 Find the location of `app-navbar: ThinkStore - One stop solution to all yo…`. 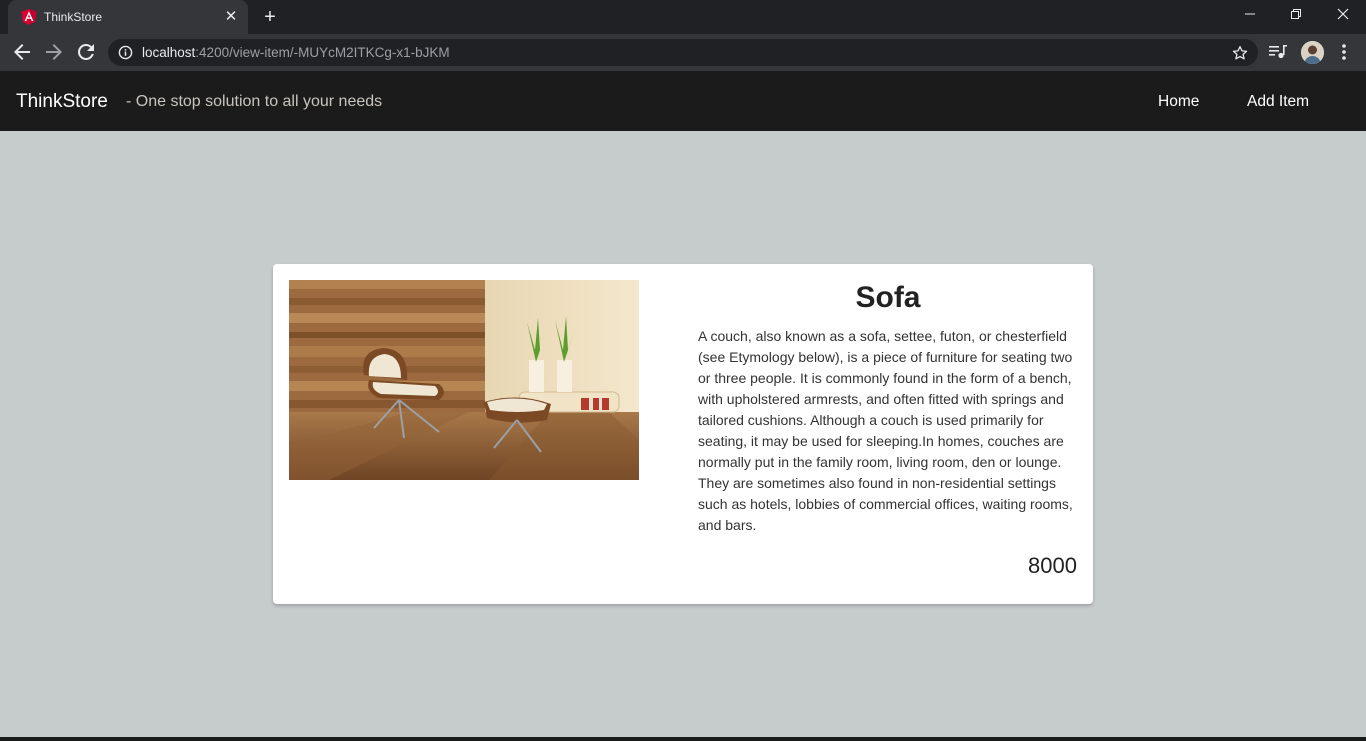

app-navbar: ThinkStore - One stop solution to all yo… is located at coordinates (683, 101).